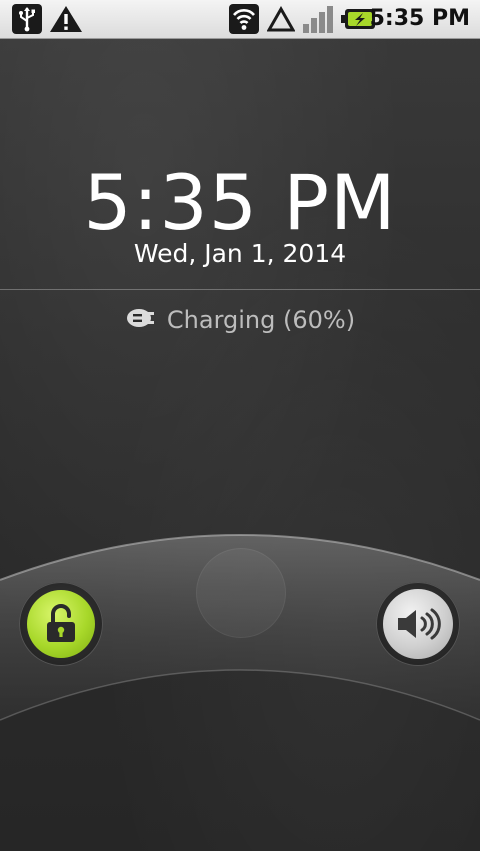 This screenshot has width=480, height=851. What do you see at coordinates (240, 253) in the screenshot?
I see `lockscreen-date: Wed, Jan 1, 2014` at bounding box center [240, 253].